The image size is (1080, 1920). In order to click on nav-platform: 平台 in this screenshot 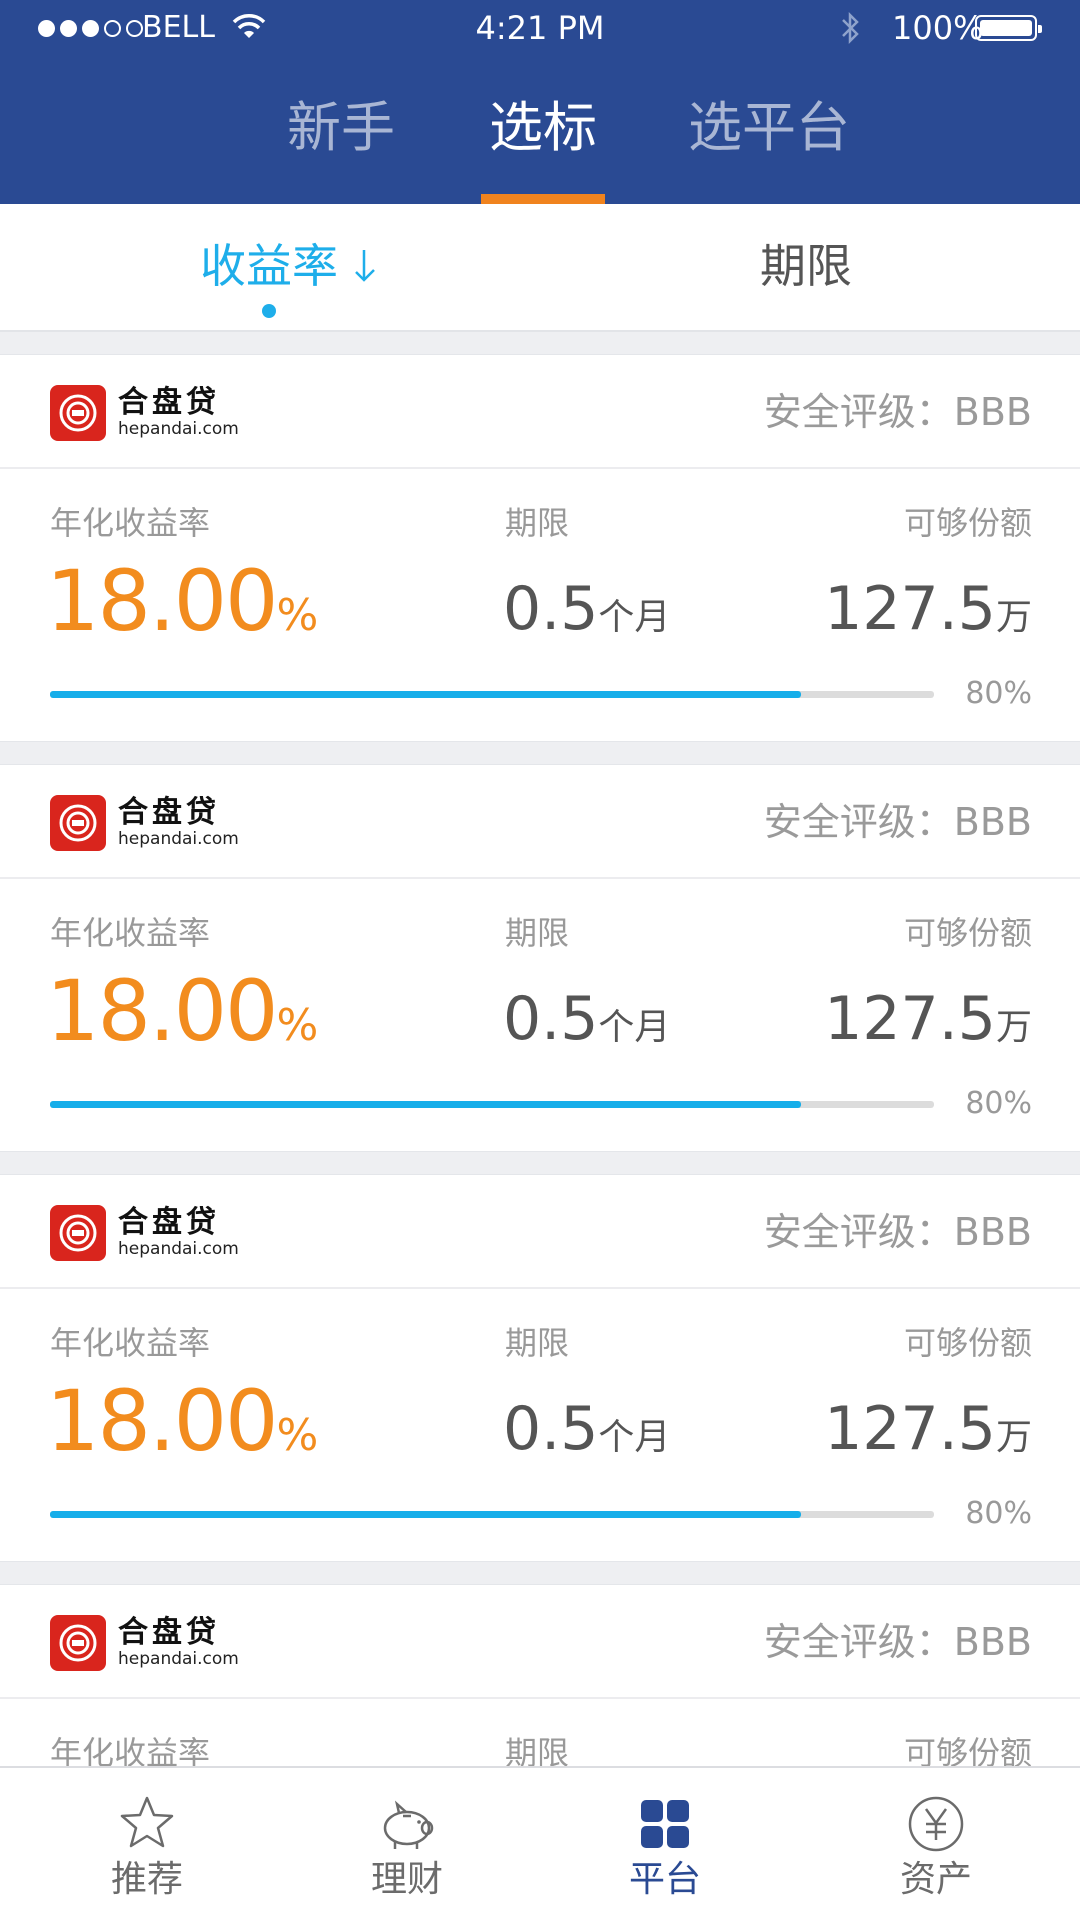, I will do `click(665, 1844)`.